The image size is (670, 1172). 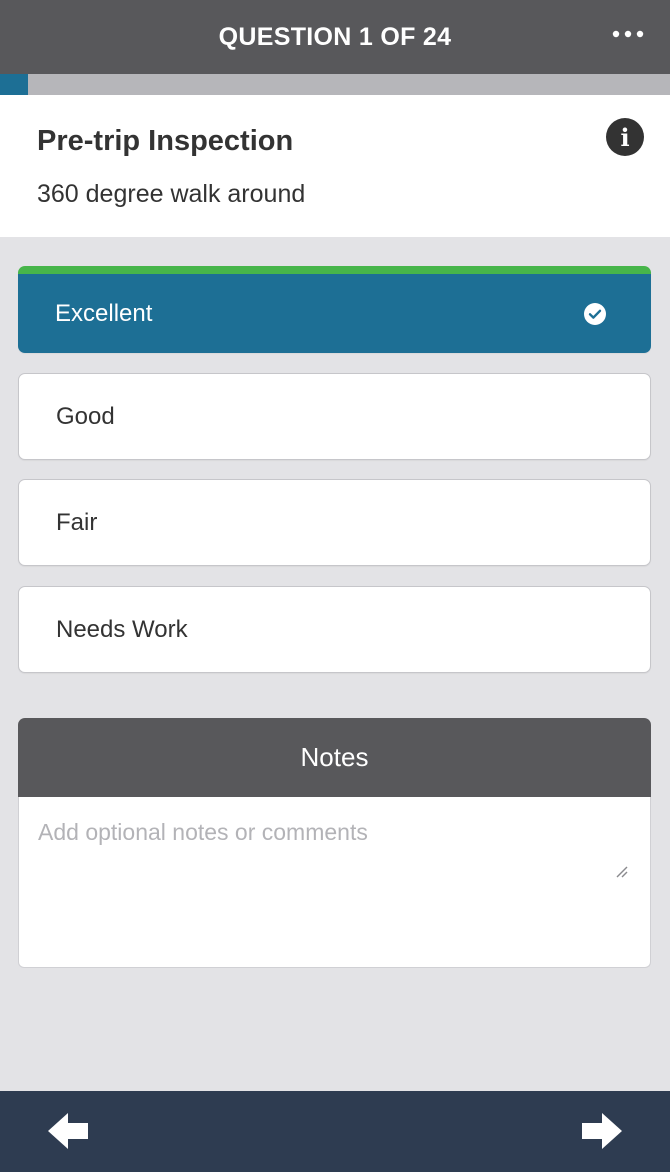 What do you see at coordinates (334, 882) in the screenshot?
I see `notes-textarea` at bounding box center [334, 882].